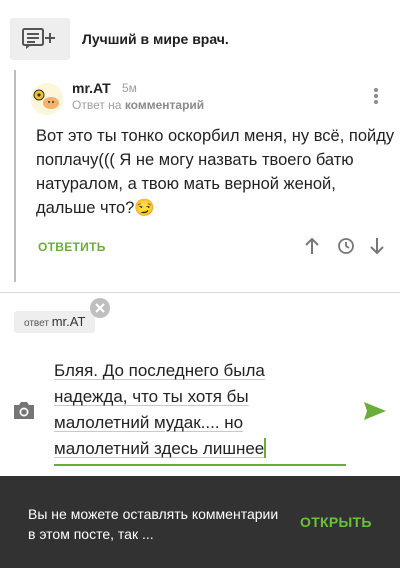  What do you see at coordinates (200, 30) in the screenshot?
I see `post-header: Лучший в мире врач.` at bounding box center [200, 30].